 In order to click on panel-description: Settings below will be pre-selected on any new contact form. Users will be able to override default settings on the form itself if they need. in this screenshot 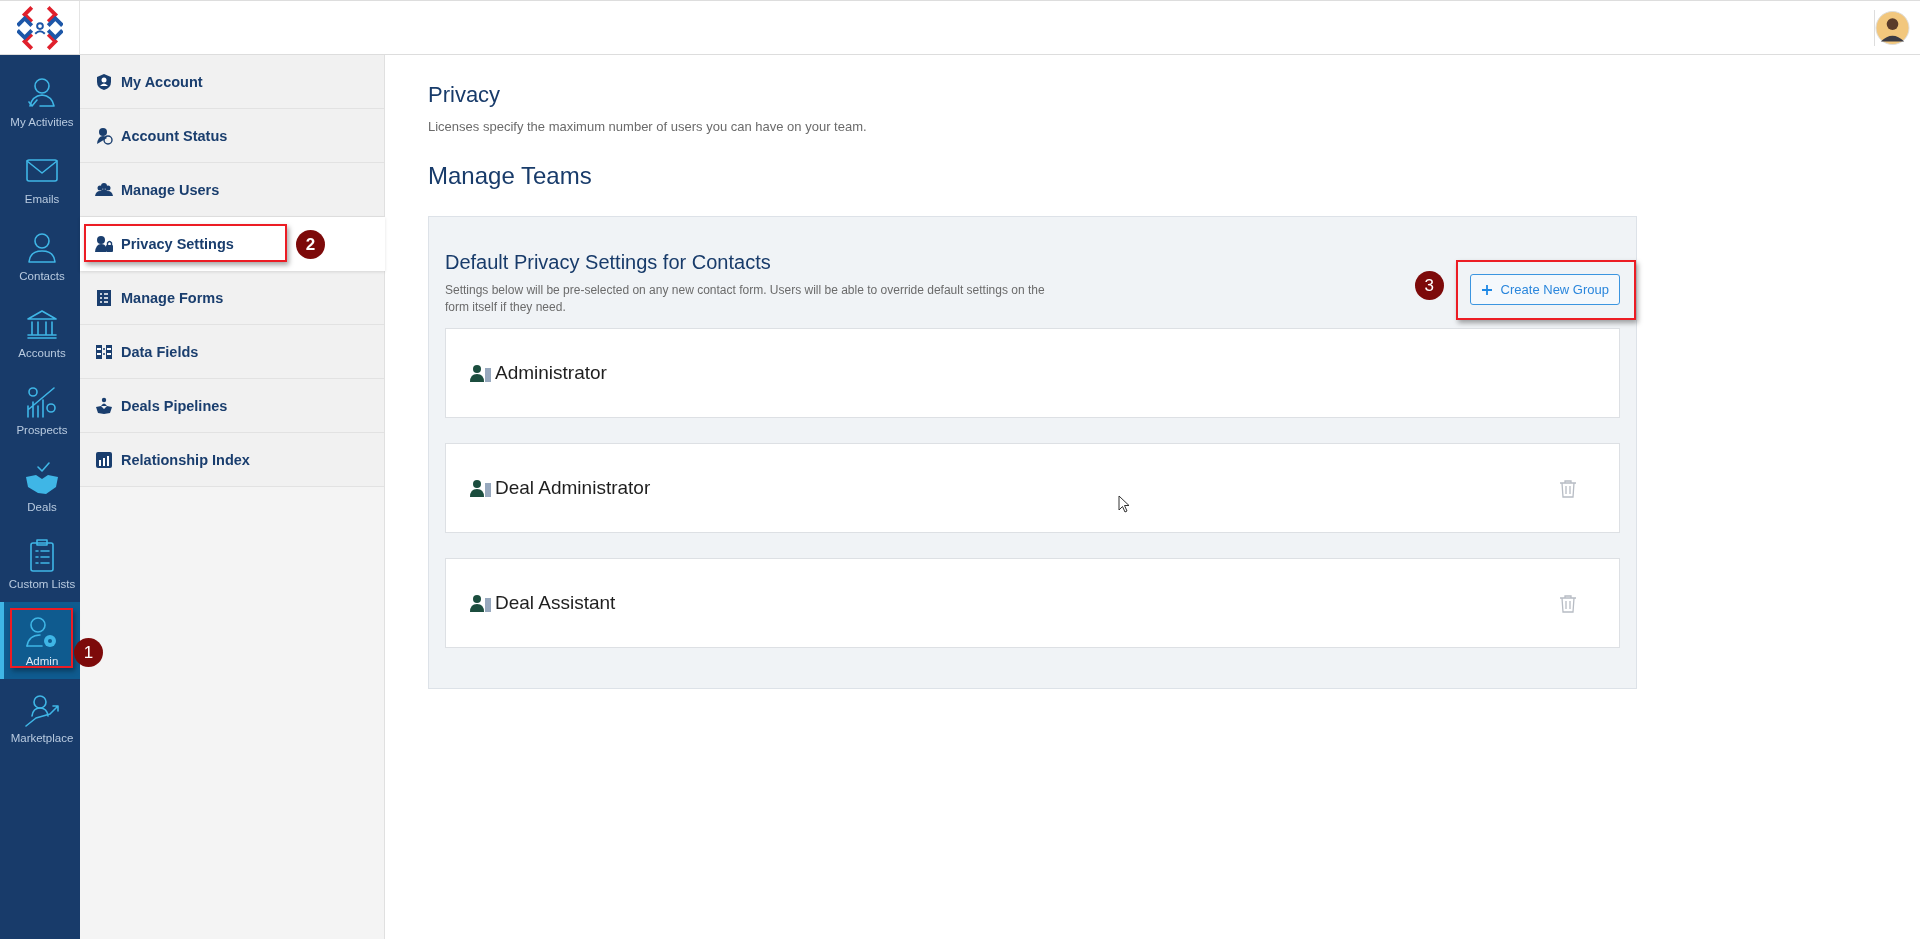, I will do `click(745, 299)`.